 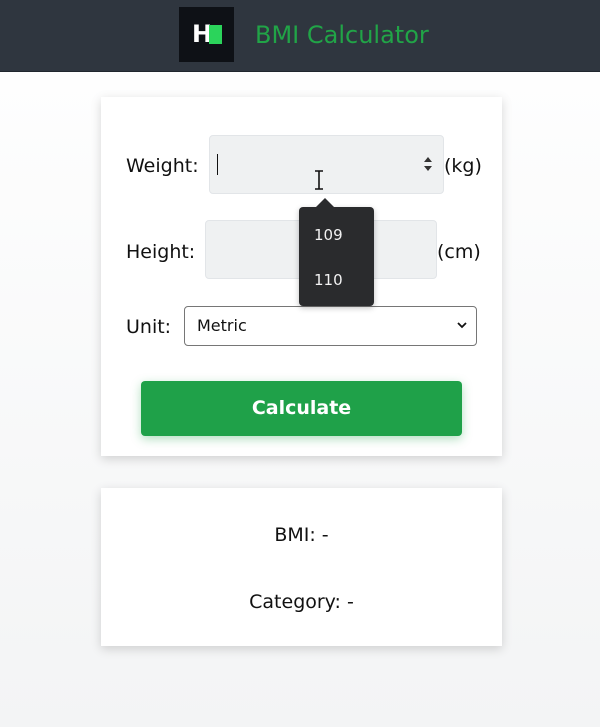 I want to click on app-title: BMI Calculator, so click(x=342, y=35).